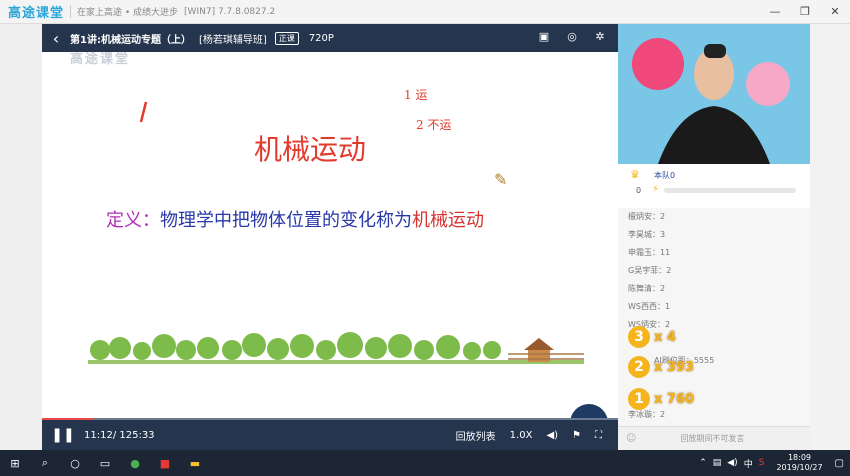 The image size is (850, 476). Describe the element at coordinates (521, 435) in the screenshot. I see `speed-button: 1.0X` at that location.